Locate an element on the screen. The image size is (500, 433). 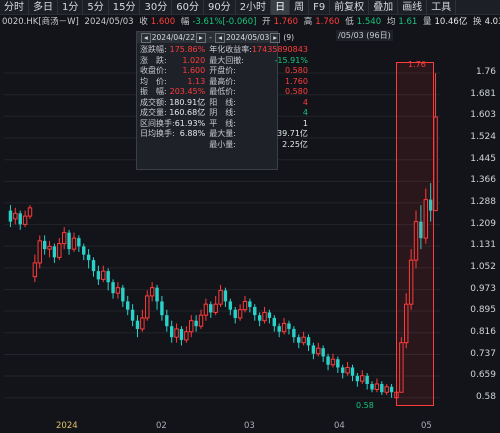
stat-value: 1.020 is located at coordinates (194, 60).